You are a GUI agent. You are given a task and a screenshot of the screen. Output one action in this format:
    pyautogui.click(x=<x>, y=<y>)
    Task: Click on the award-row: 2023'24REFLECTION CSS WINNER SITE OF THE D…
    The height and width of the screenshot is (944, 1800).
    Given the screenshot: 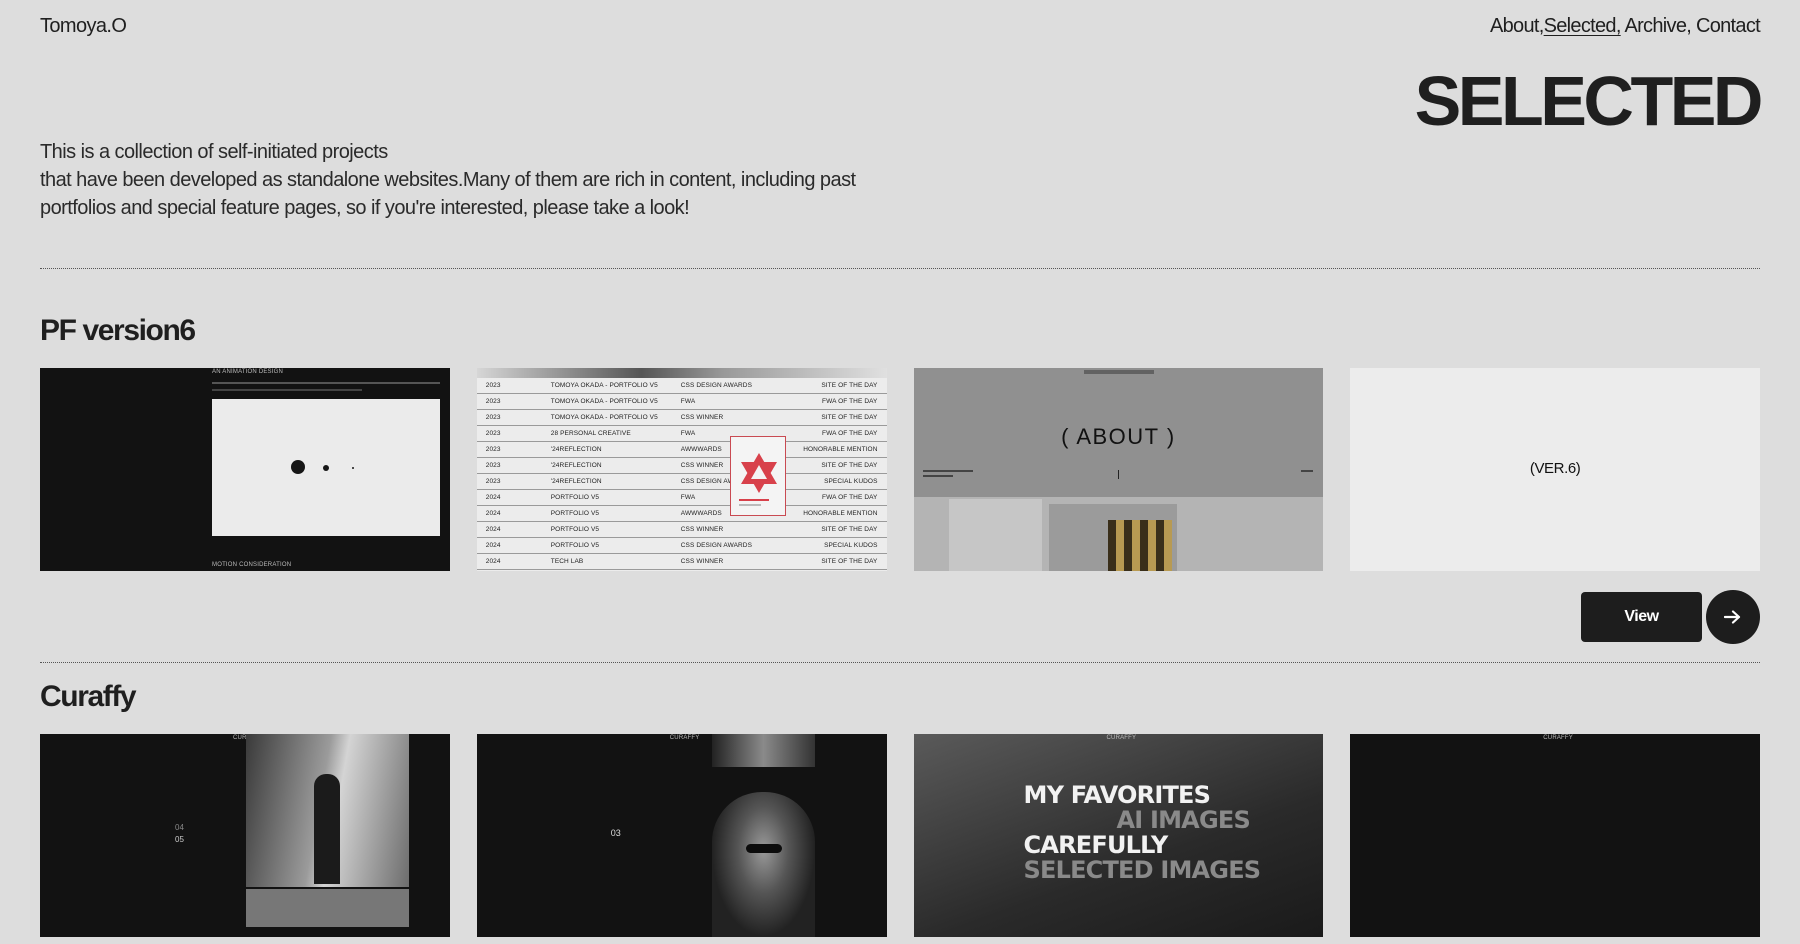 What is the action you would take?
    pyautogui.click(x=681, y=466)
    